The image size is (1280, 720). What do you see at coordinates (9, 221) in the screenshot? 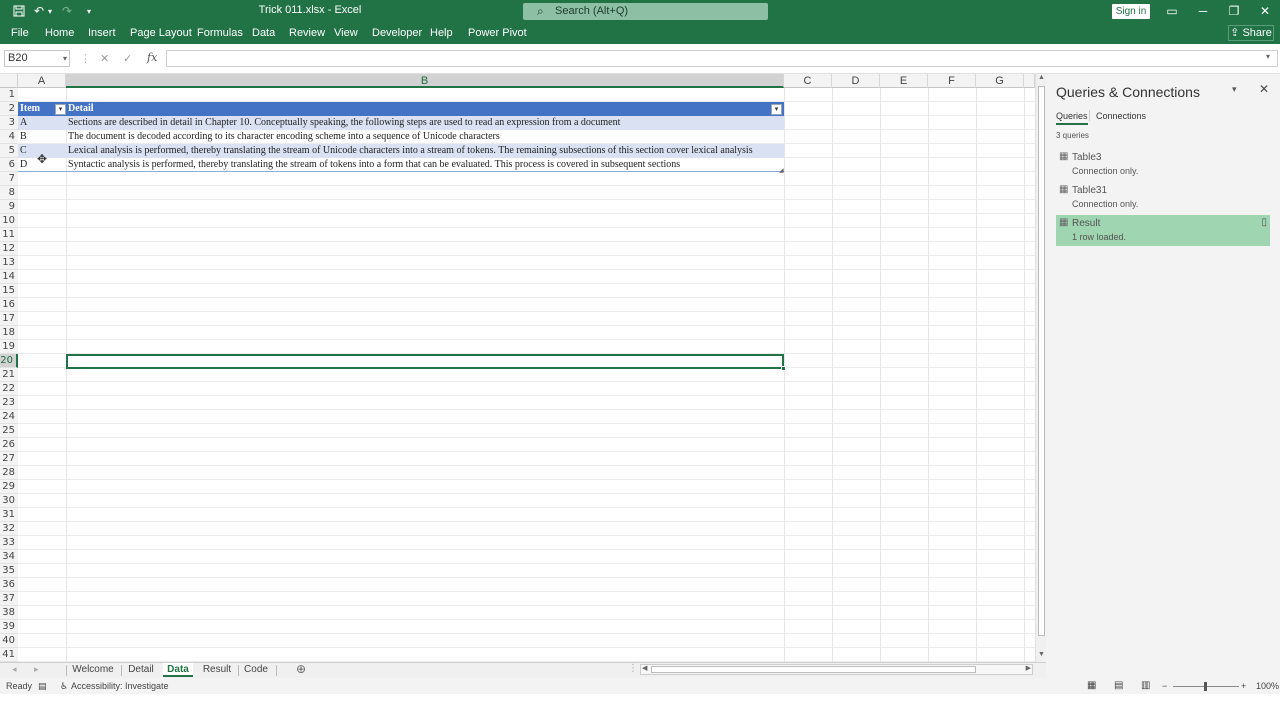
I see `row-header: 10` at bounding box center [9, 221].